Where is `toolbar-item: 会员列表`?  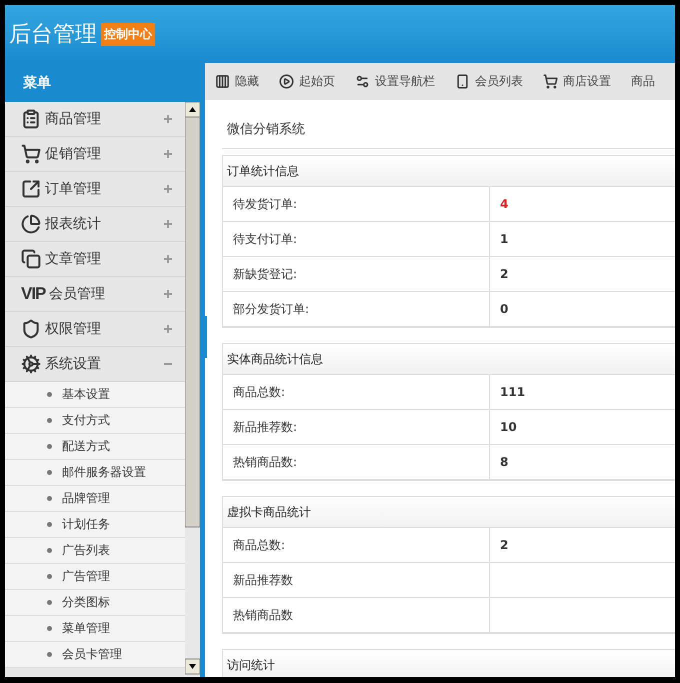
toolbar-item: 会员列表 is located at coordinates (489, 81).